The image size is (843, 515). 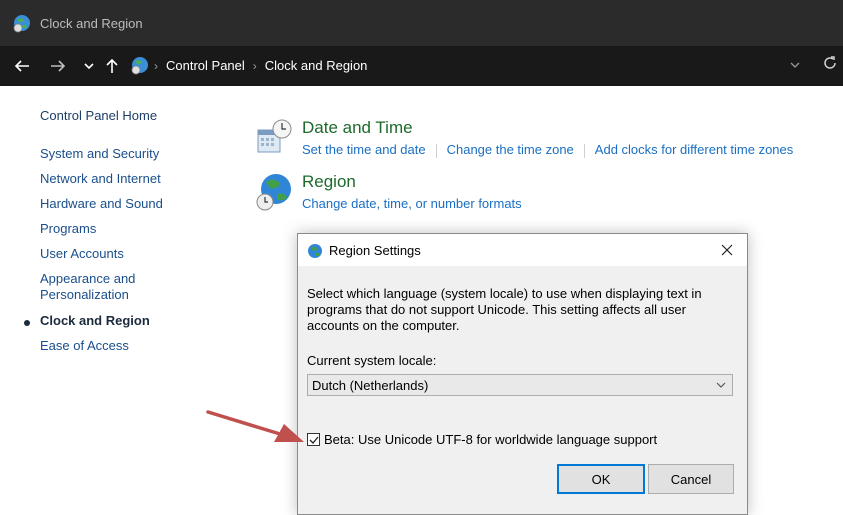 What do you see at coordinates (316, 65) in the screenshot?
I see `breadcrumb-clock-and-region: Clock and Region` at bounding box center [316, 65].